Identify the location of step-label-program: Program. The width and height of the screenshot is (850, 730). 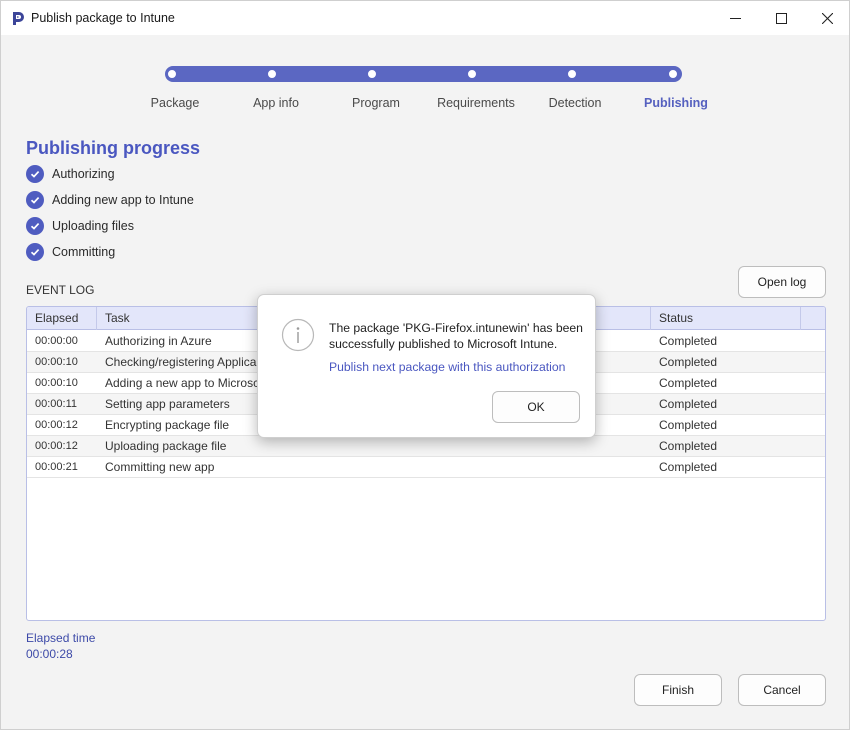
(376, 103).